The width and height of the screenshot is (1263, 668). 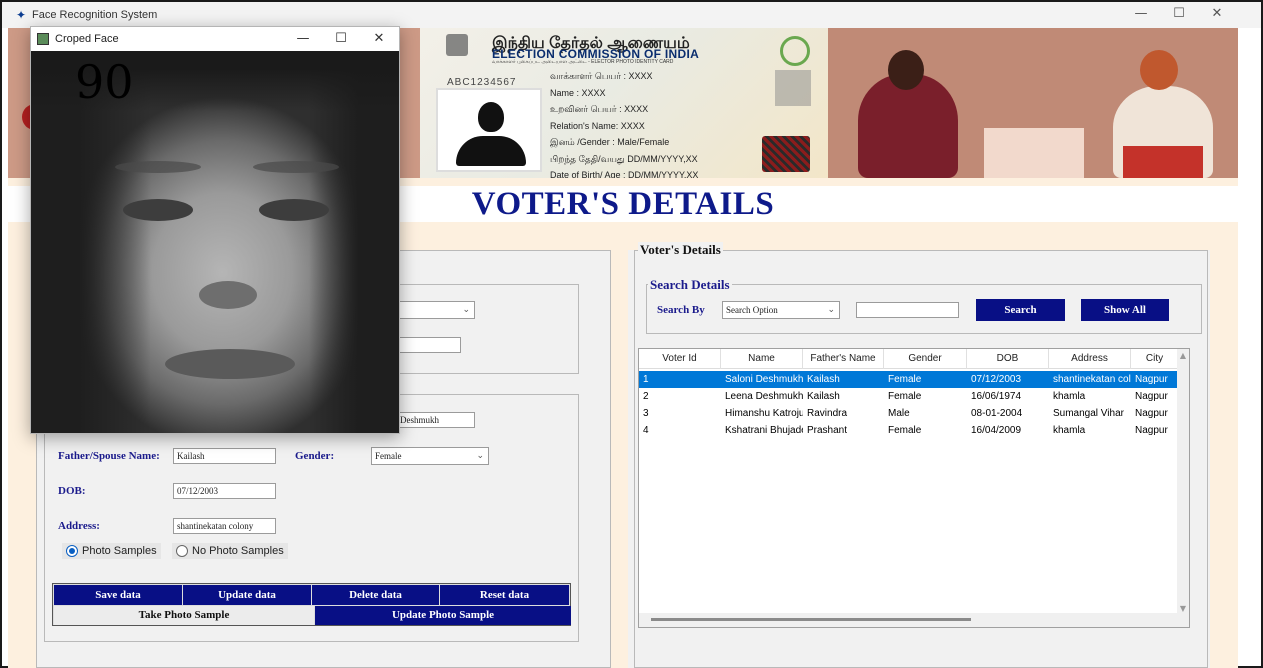 I want to click on voting-illustration, so click(x=1033, y=103).